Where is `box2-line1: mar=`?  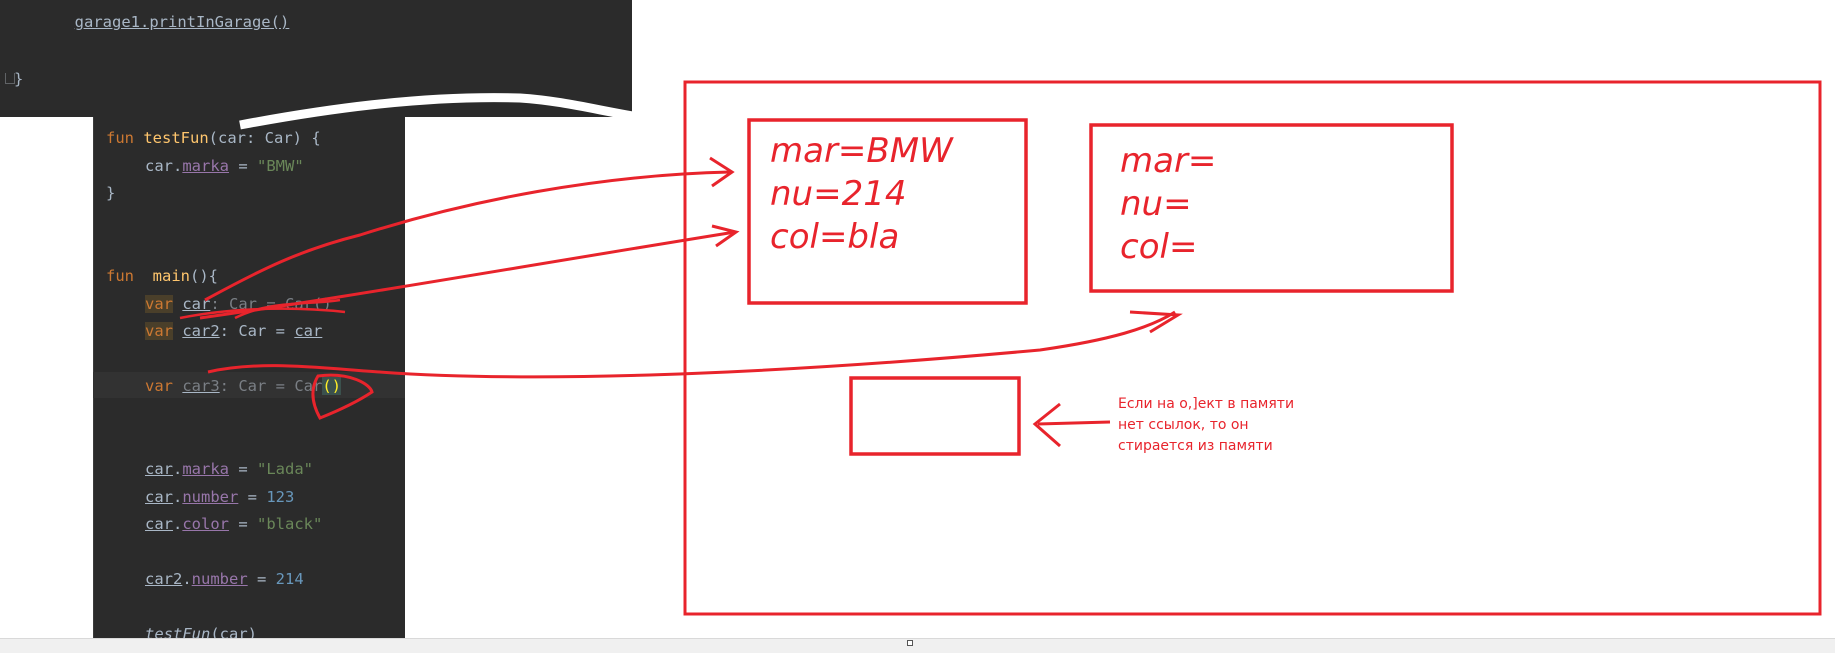 box2-line1: mar= is located at coordinates (1168, 161).